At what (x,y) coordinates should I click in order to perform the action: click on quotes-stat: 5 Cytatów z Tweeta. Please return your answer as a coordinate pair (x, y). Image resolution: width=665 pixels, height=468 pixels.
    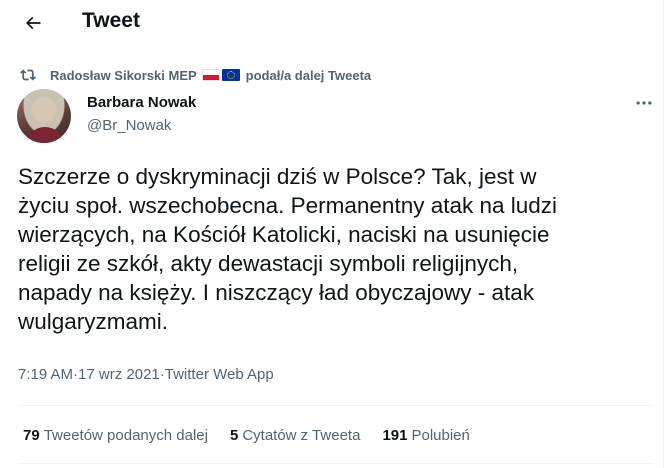
    Looking at the image, I should click on (295, 435).